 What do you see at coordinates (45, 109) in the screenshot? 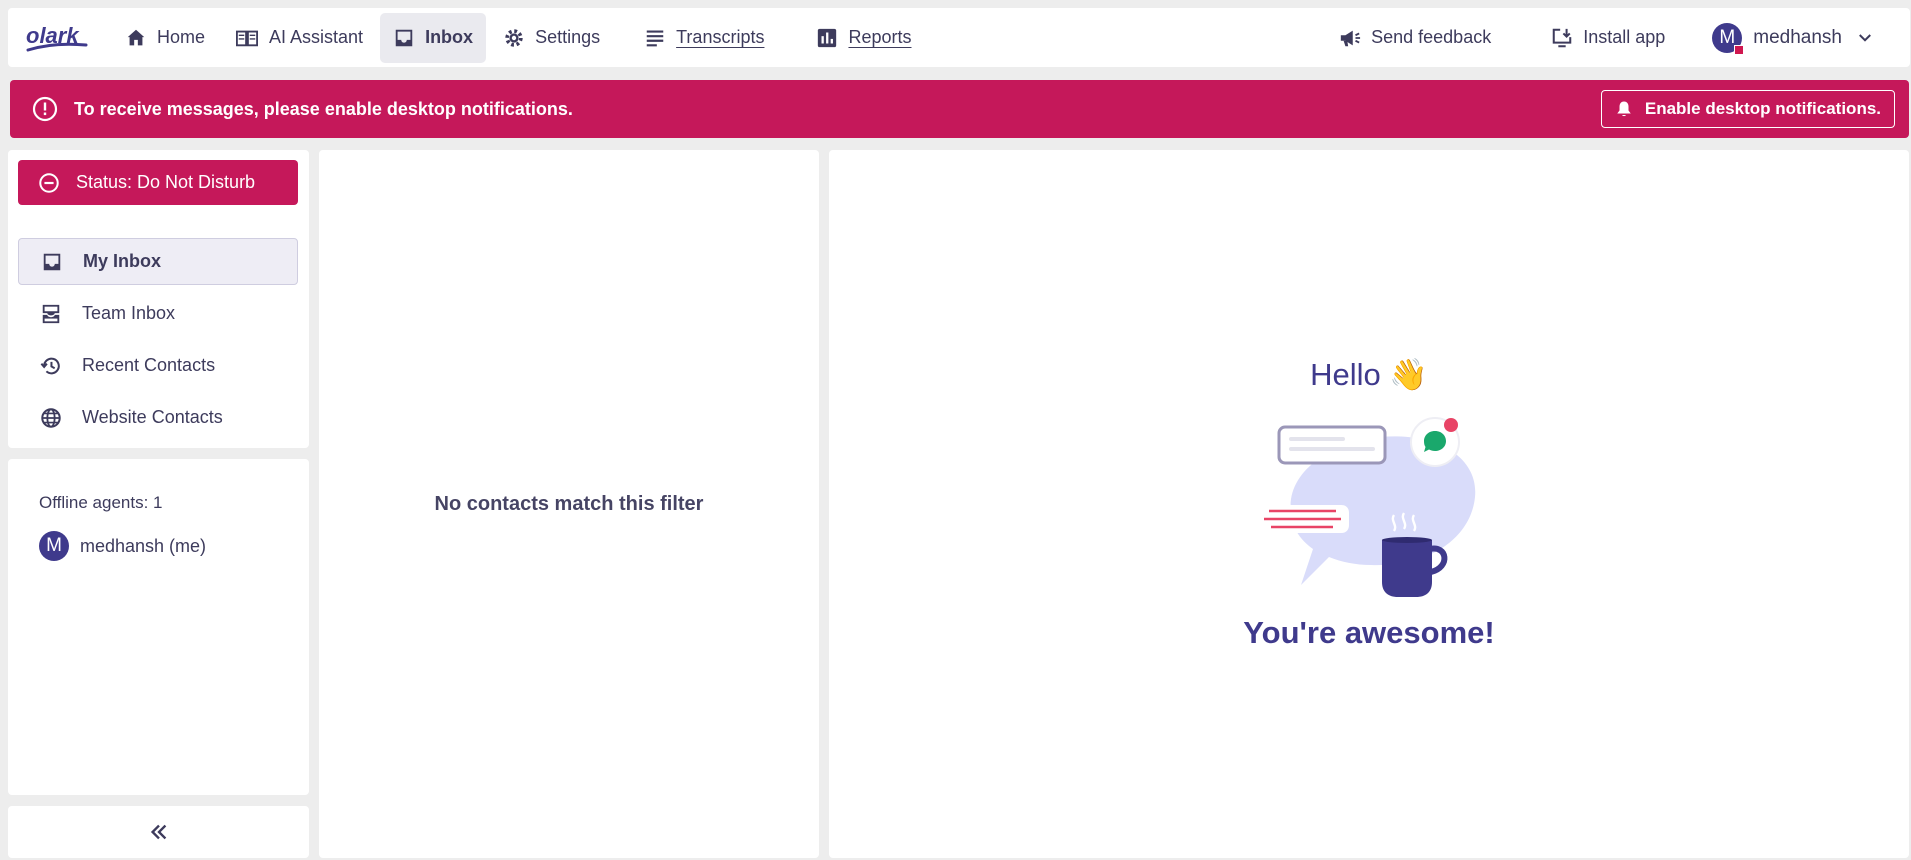
I see `alert-circle-icon` at bounding box center [45, 109].